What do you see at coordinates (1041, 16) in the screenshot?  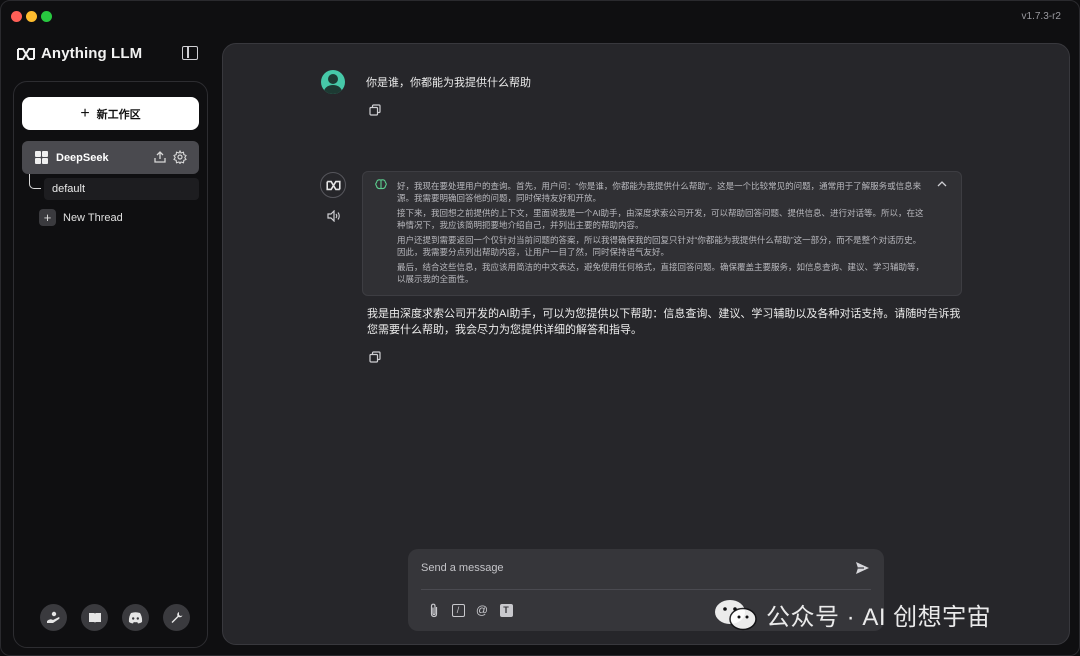 I see `version-label: v1.7.3-r2` at bounding box center [1041, 16].